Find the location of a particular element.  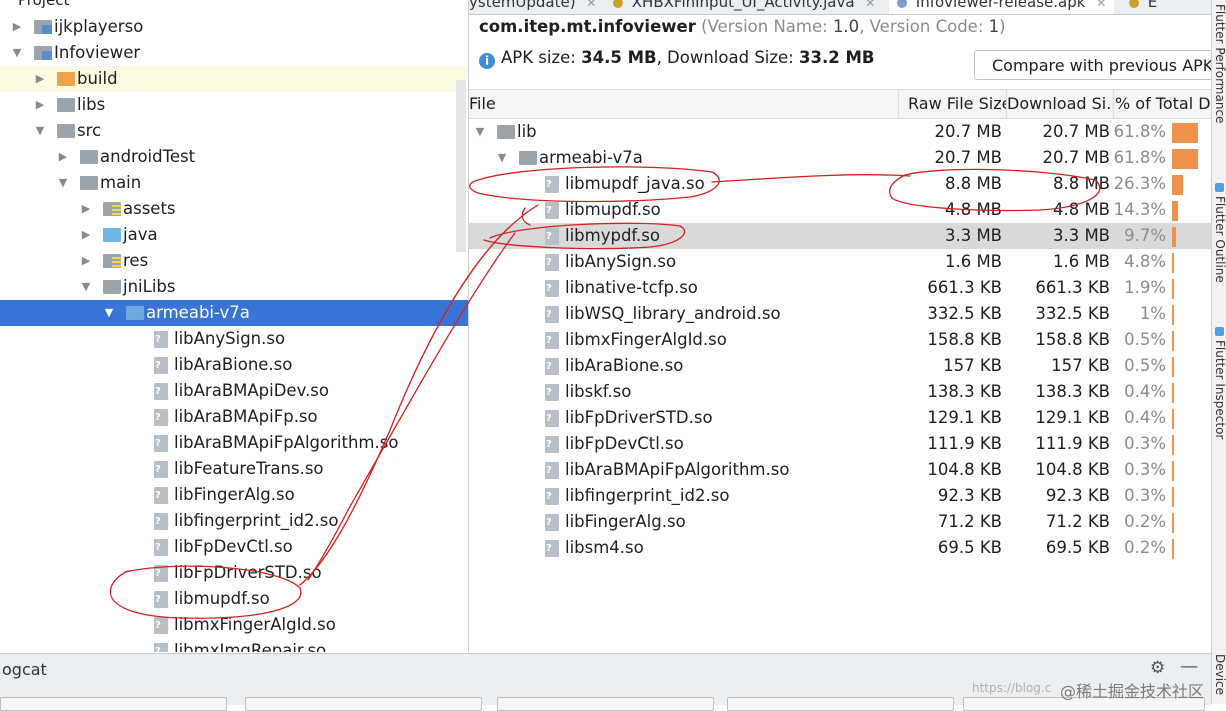

raw-file-size: 158.8 KB is located at coordinates (964, 339).